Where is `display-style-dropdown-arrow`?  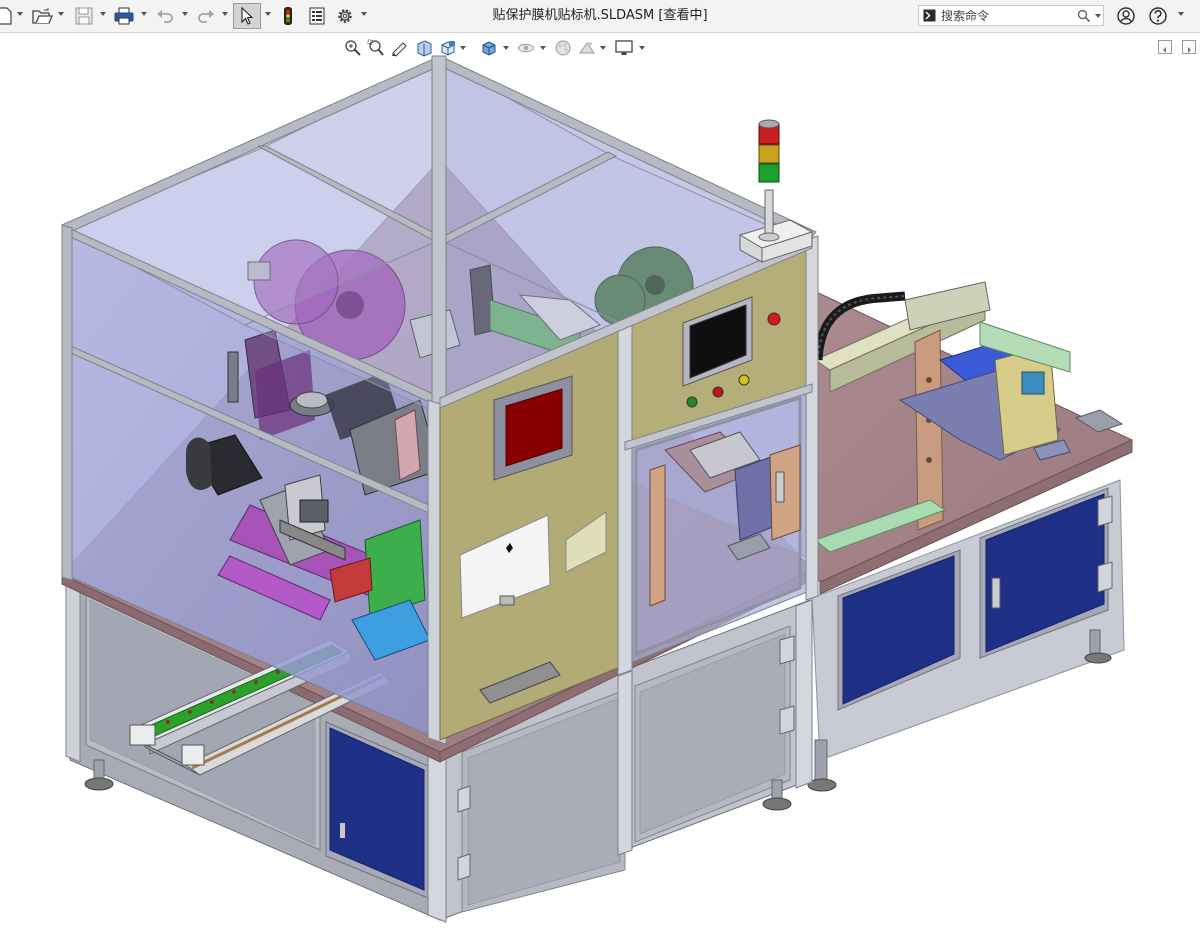
display-style-dropdown-arrow is located at coordinates (506, 48).